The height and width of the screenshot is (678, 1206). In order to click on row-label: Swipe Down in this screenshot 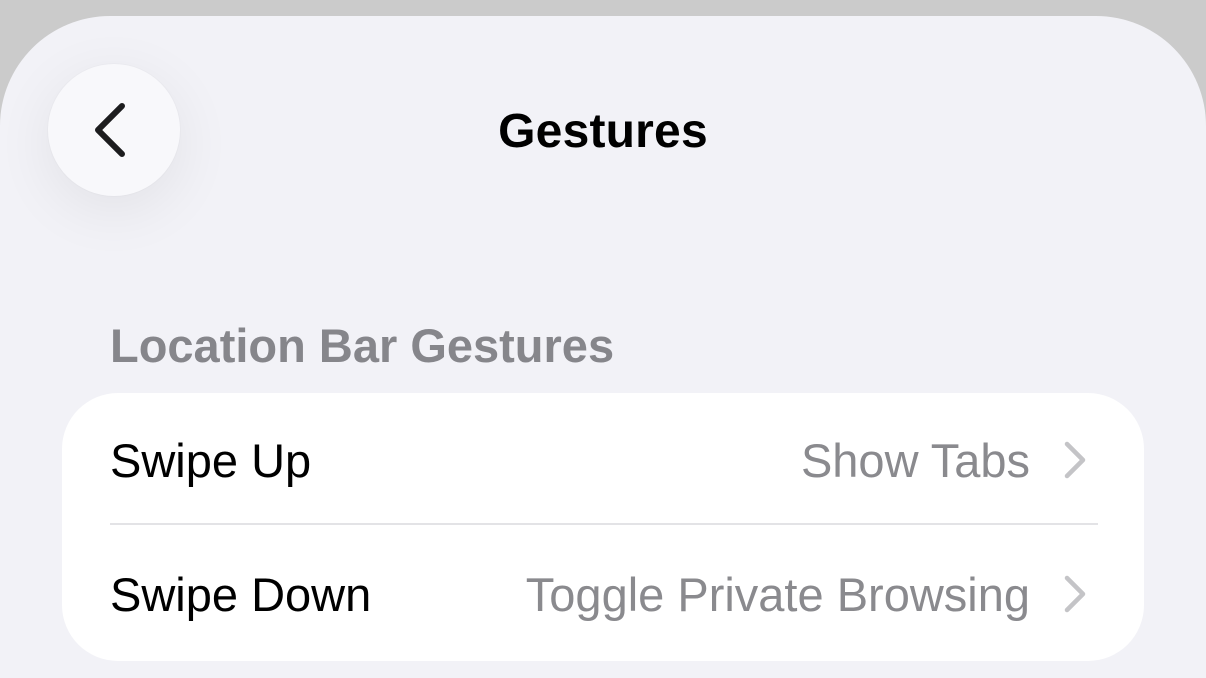, I will do `click(241, 594)`.